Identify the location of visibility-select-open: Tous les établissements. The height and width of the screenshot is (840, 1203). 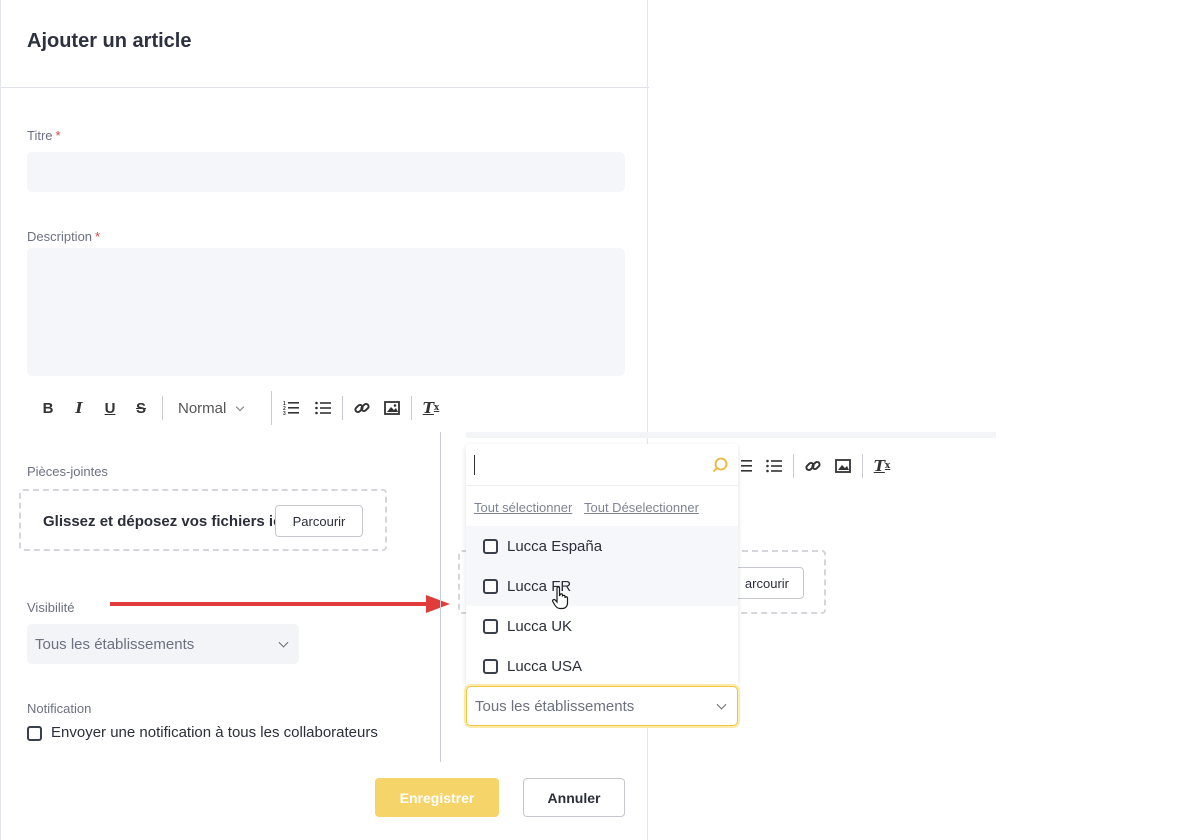
(602, 706).